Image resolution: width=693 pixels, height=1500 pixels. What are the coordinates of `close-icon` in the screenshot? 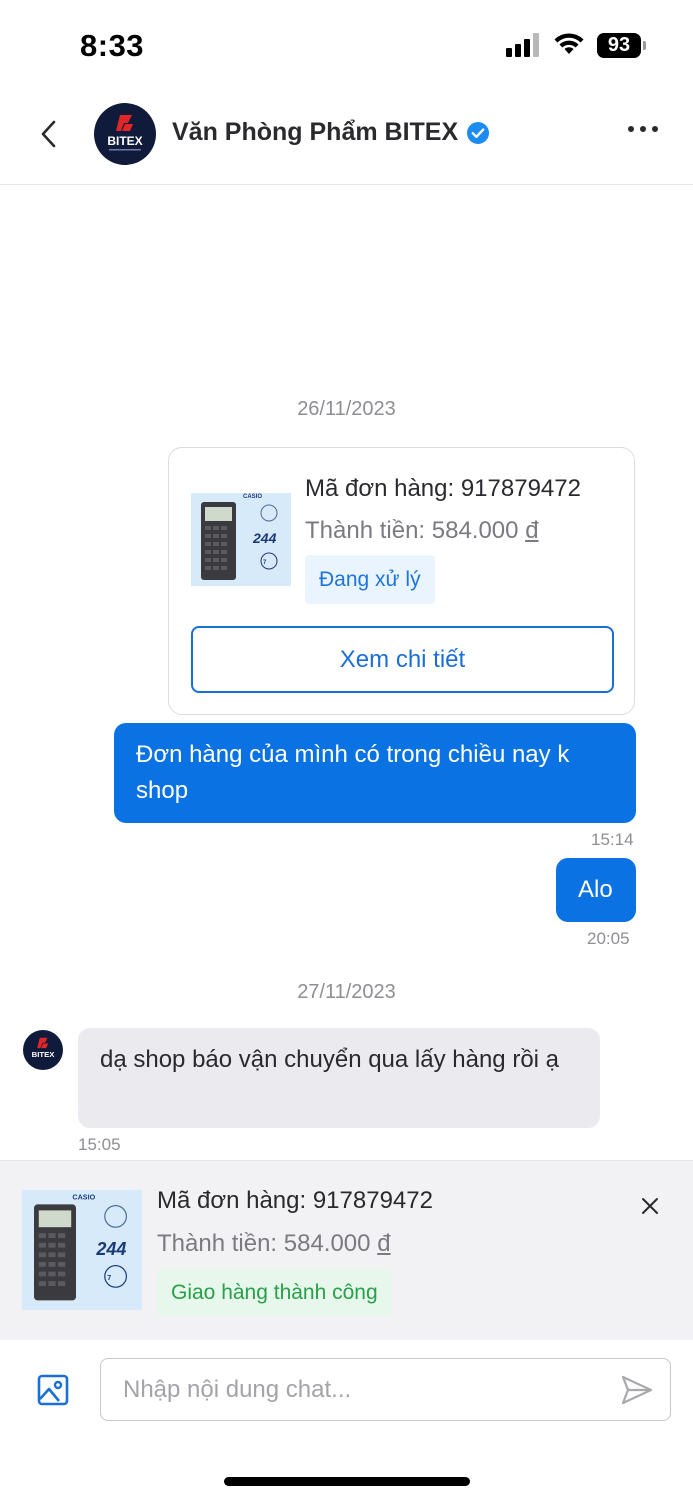 It's located at (650, 1206).